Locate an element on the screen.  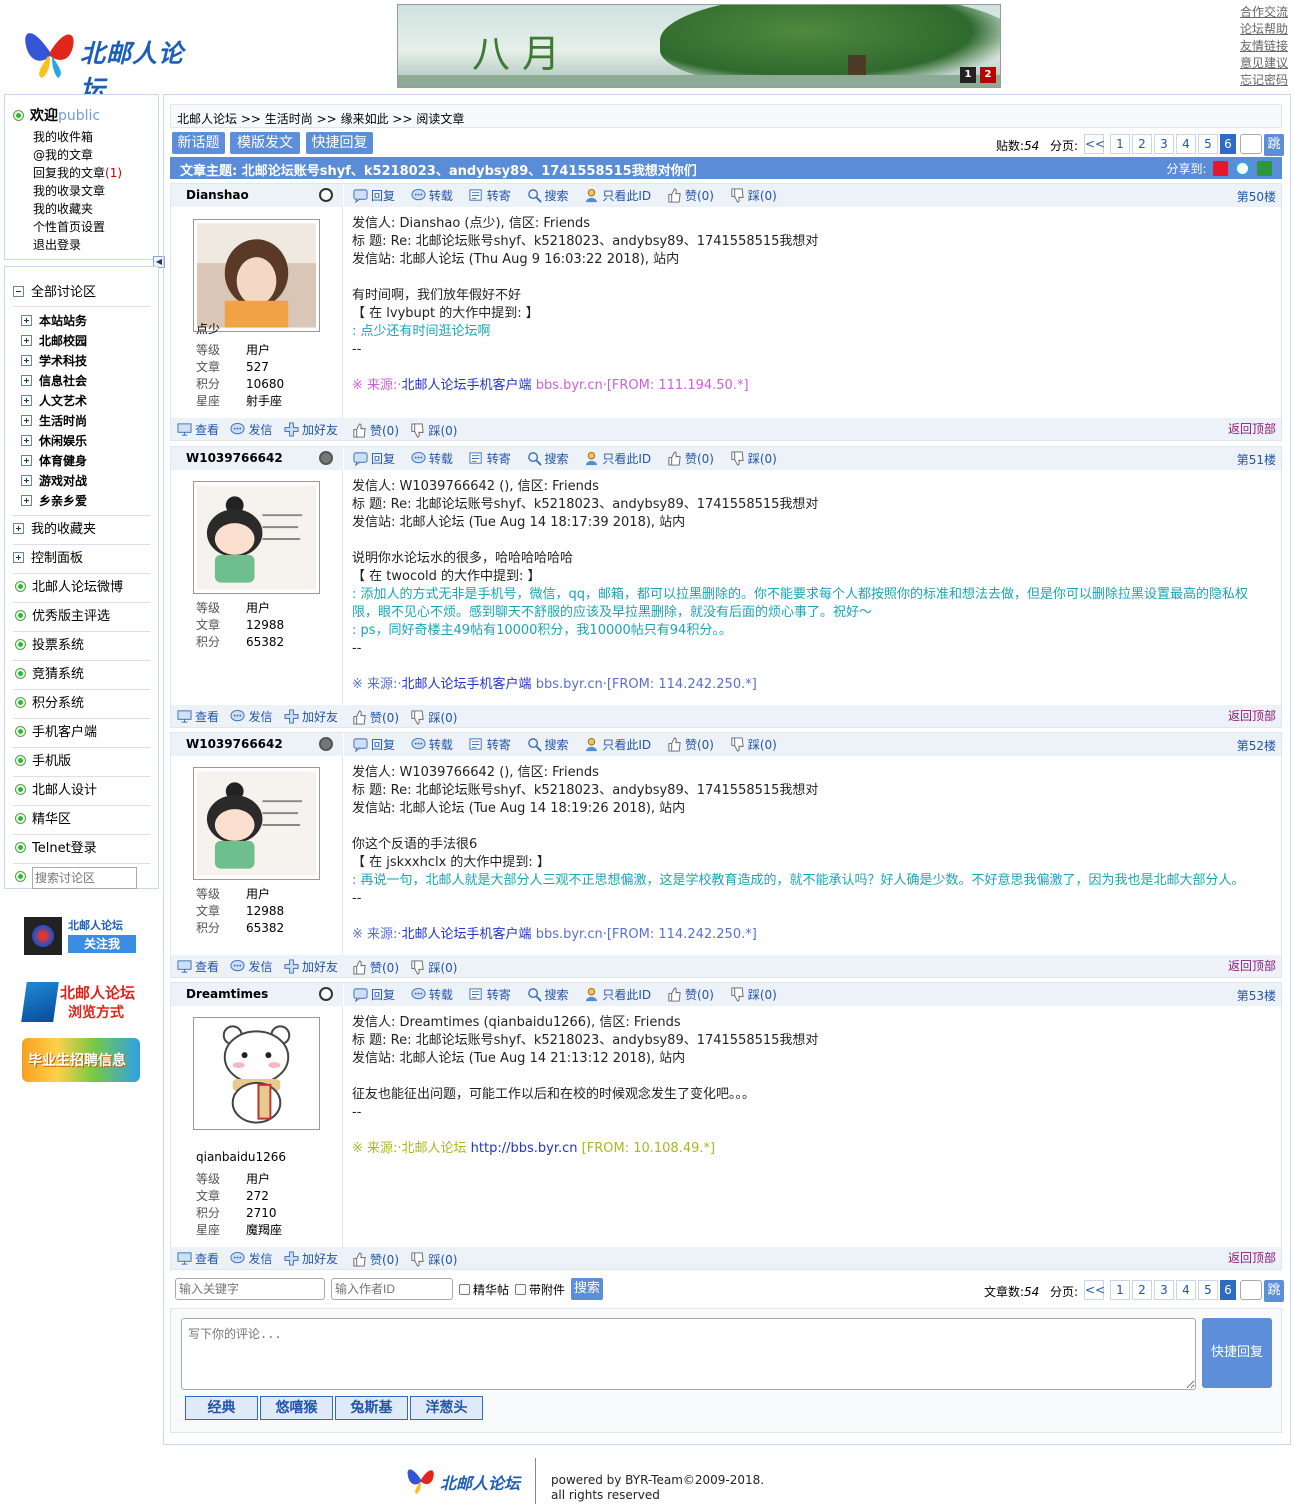
section-campus: 北邮校园 is located at coordinates (85, 341).